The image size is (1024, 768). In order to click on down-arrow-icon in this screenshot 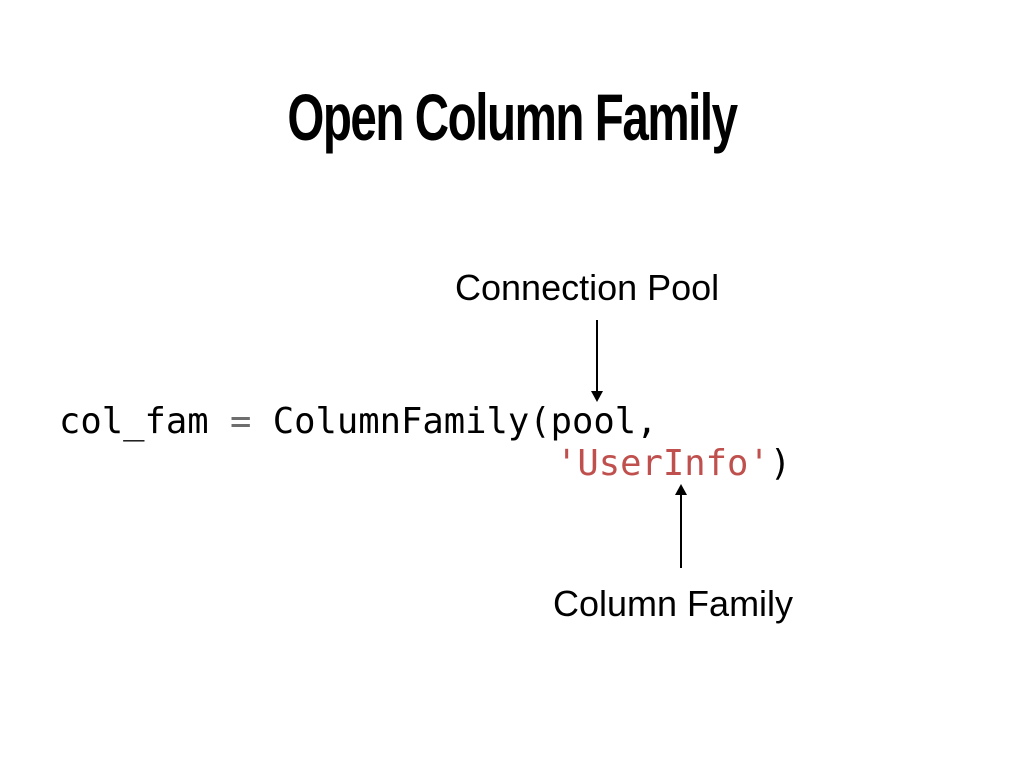, I will do `click(597, 361)`.